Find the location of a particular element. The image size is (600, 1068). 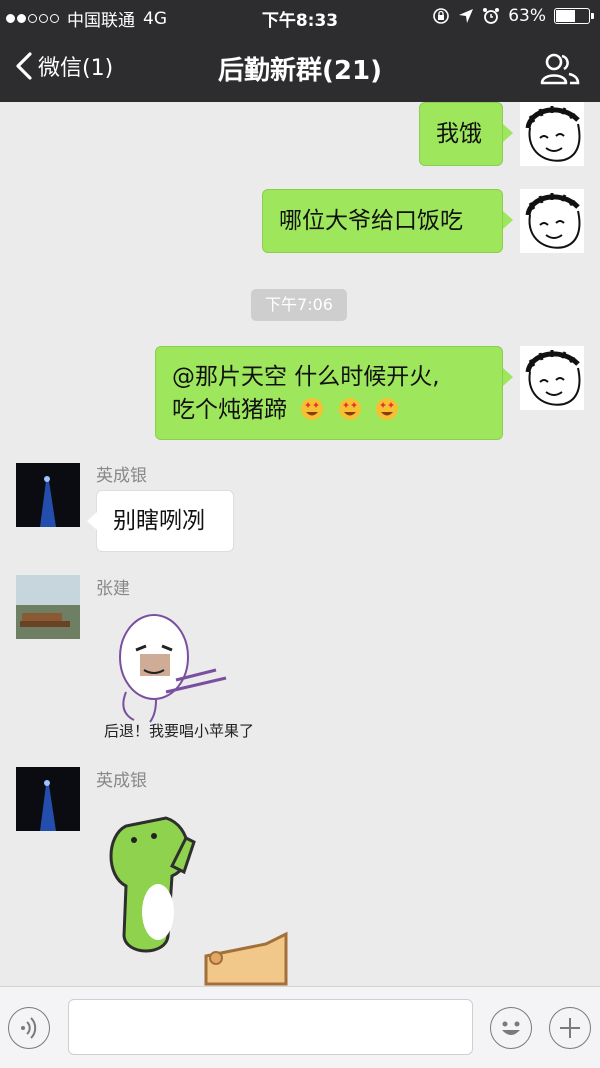

alarm-icon is located at coordinates (491, 16).